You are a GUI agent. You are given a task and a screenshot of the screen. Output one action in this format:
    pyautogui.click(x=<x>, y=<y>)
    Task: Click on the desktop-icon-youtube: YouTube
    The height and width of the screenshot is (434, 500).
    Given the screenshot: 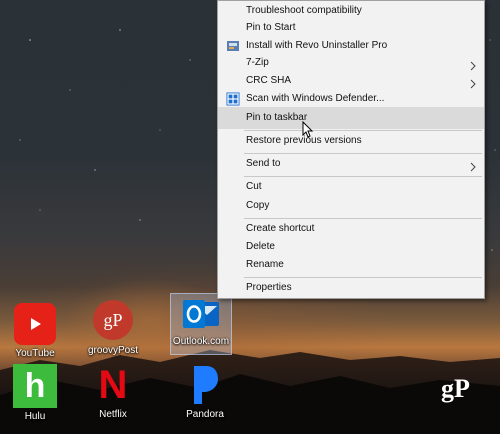 What is the action you would take?
    pyautogui.click(x=35, y=331)
    